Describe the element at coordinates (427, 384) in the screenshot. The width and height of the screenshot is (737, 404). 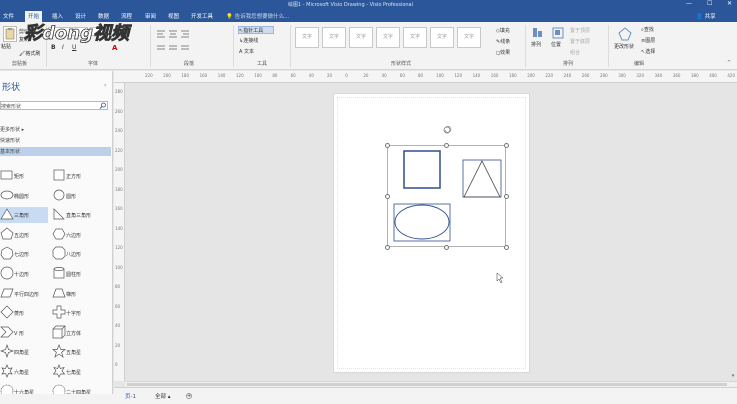
I see `horizontal-scrollbar-thumb` at that location.